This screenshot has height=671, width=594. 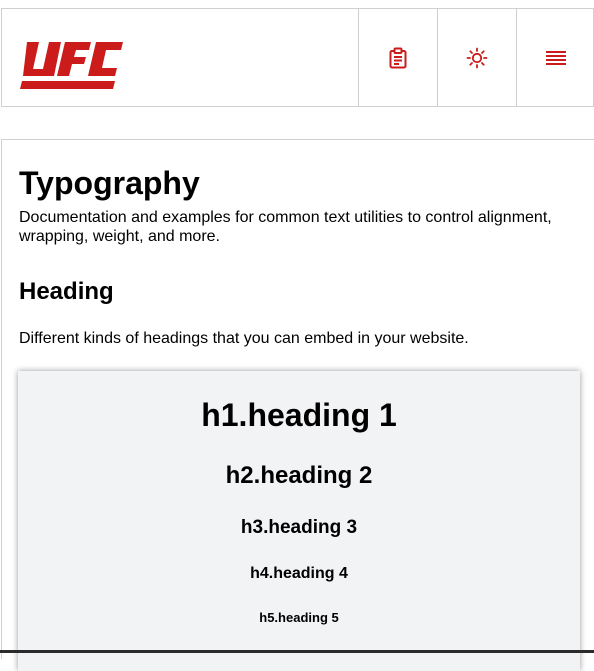 I want to click on menu-icon, so click(x=556, y=57).